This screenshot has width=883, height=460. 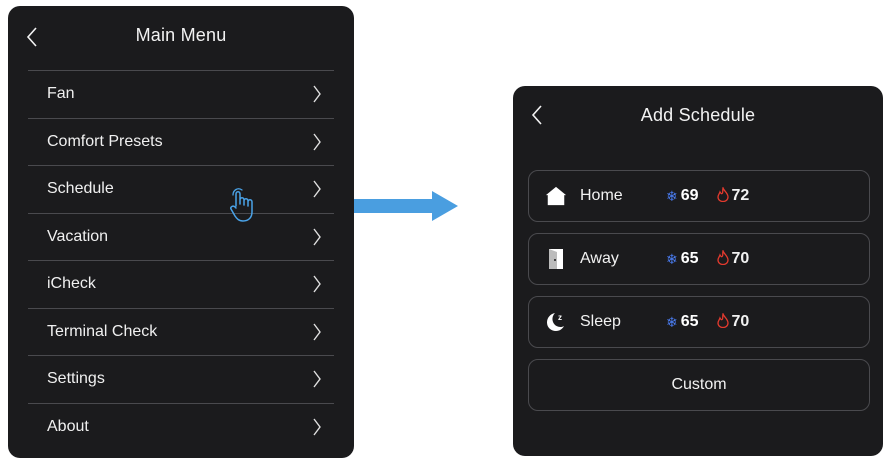 I want to click on svg-text: z, so click(x=560, y=317).